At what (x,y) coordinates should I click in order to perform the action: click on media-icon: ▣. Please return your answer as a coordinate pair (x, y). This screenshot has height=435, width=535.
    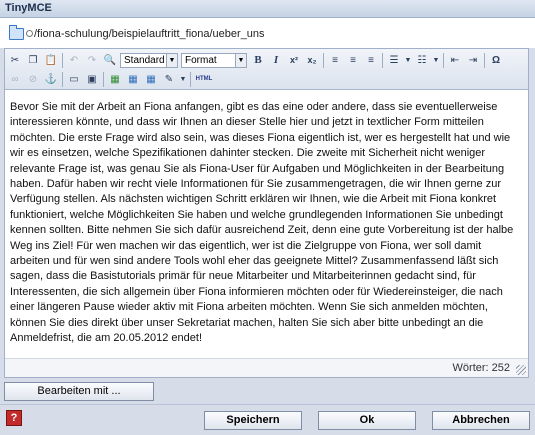
    Looking at the image, I should click on (92, 79).